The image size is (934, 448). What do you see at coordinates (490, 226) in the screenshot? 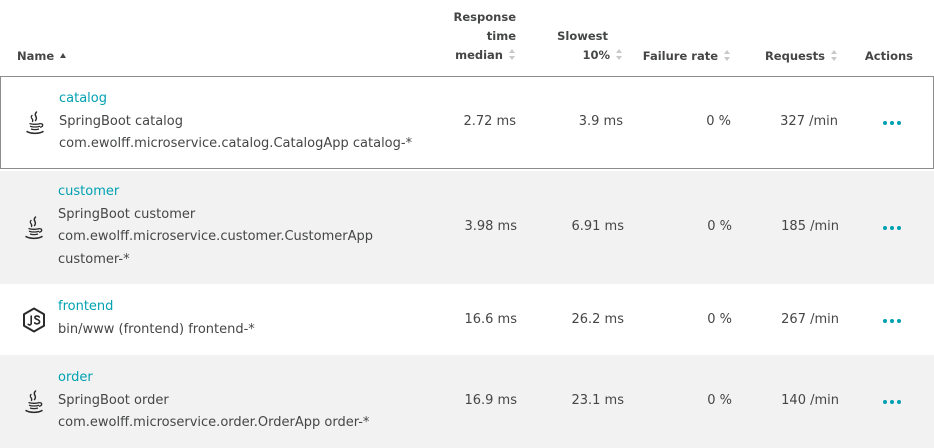
I see `response-time-value: 3.98 ms` at bounding box center [490, 226].